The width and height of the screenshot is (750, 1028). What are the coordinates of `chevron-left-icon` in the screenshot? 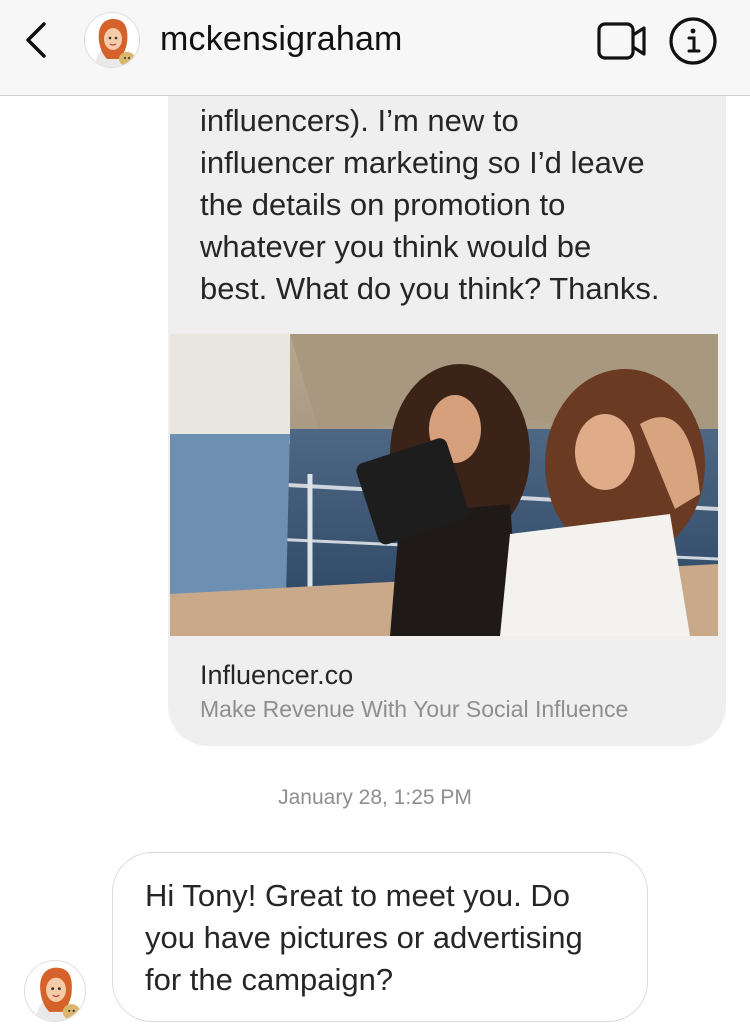 It's located at (36, 40).